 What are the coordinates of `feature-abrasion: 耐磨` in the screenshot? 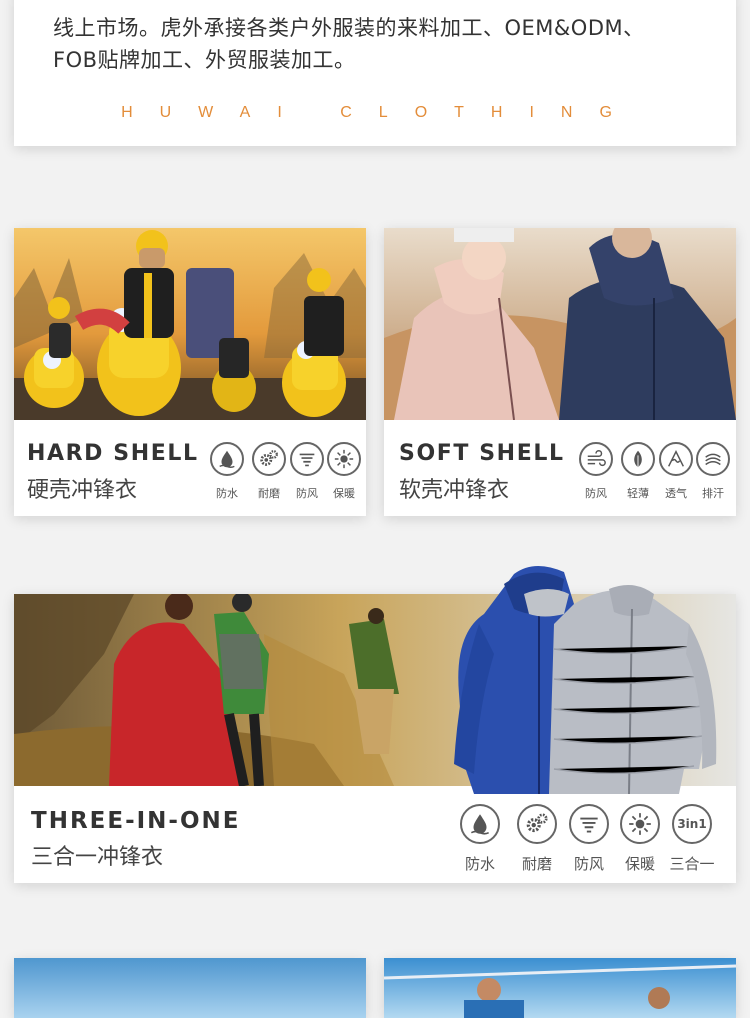 It's located at (537, 839).